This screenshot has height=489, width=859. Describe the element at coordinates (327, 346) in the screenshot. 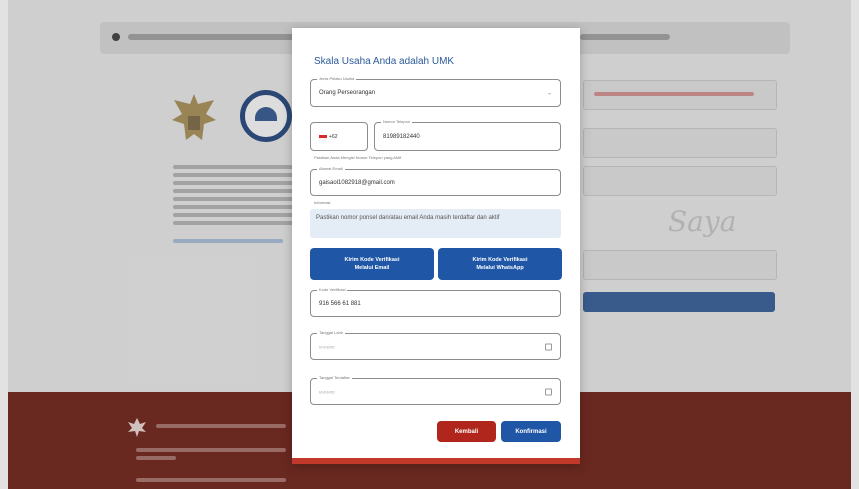

I see `date1-placeholder: hh/bb/tttt` at that location.